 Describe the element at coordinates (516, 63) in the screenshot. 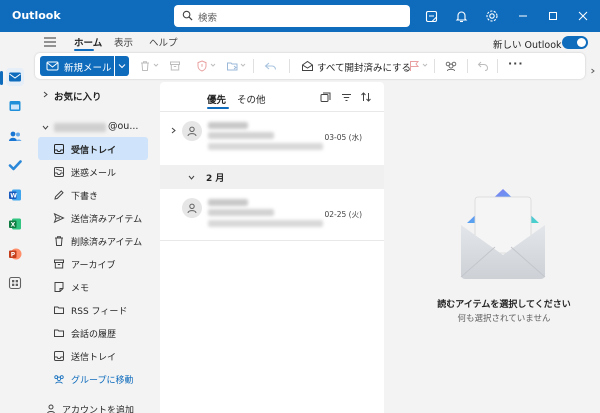

I see `more-options-button: ···` at that location.